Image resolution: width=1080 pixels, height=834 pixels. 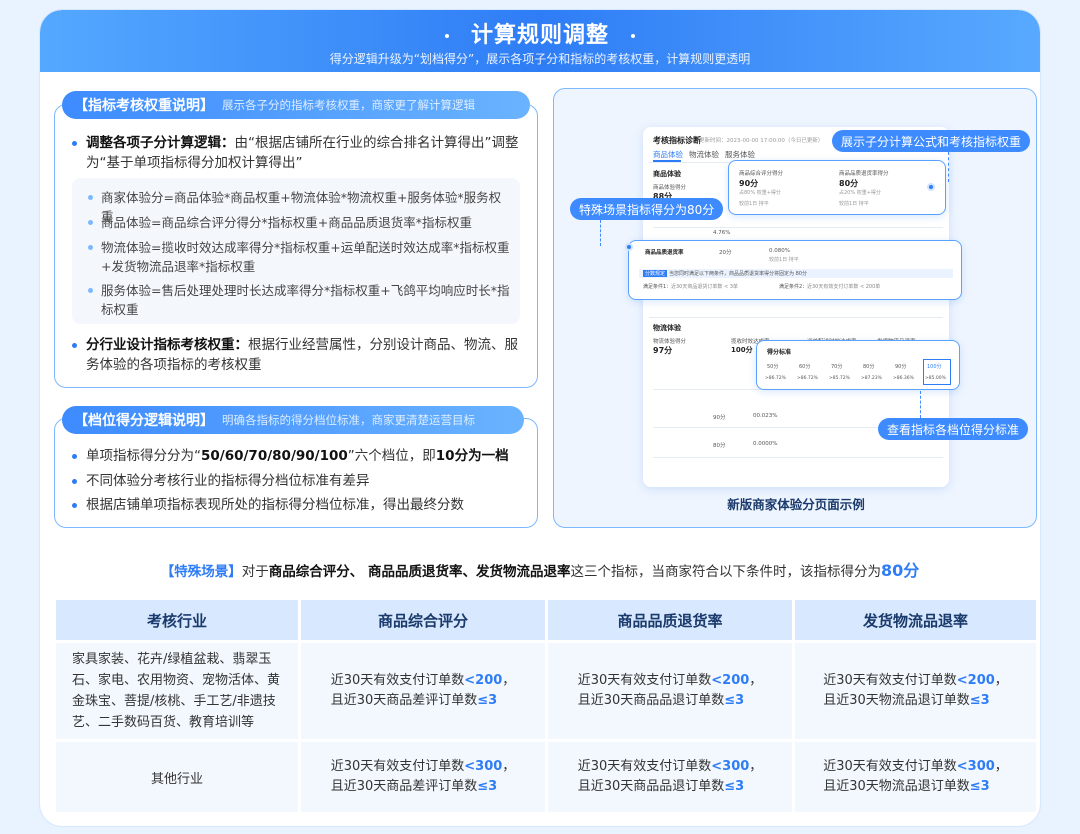 I want to click on col-header-score: 商品综合评分, so click(x=423, y=620).